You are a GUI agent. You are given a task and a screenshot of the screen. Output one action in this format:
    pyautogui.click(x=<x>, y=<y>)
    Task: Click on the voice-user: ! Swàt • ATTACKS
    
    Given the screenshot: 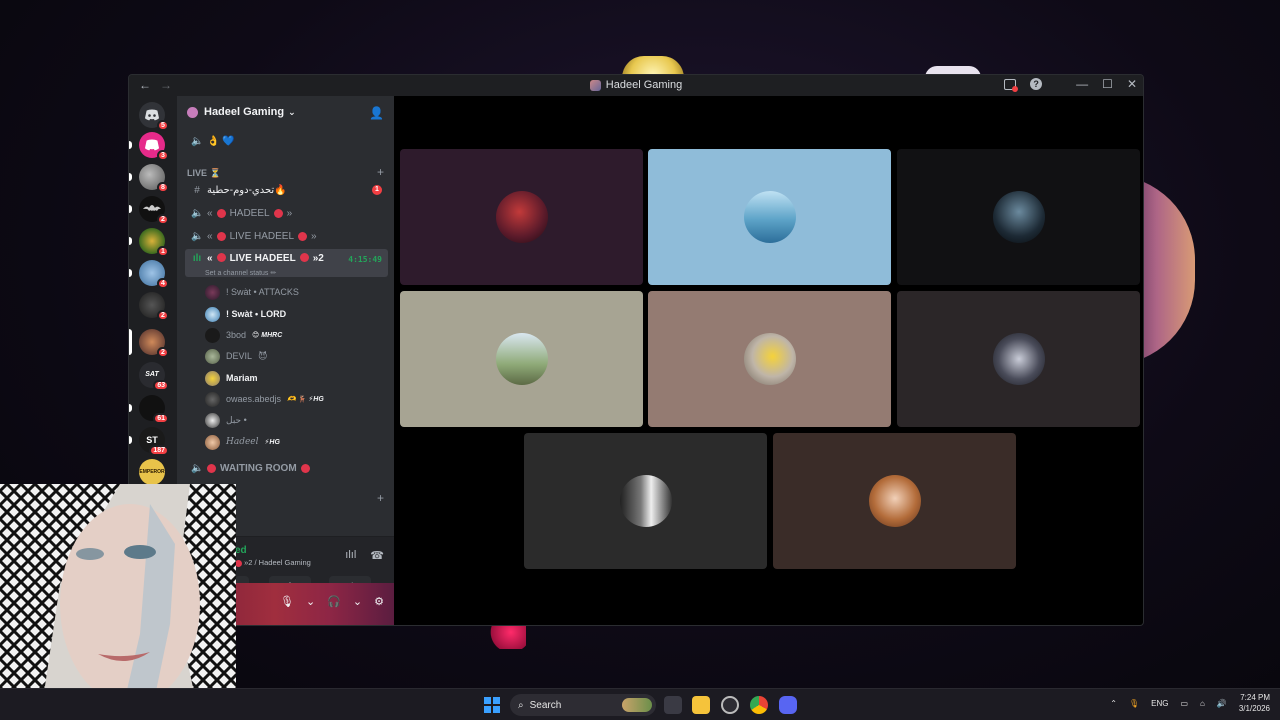 What is the action you would take?
    pyautogui.click(x=252, y=292)
    